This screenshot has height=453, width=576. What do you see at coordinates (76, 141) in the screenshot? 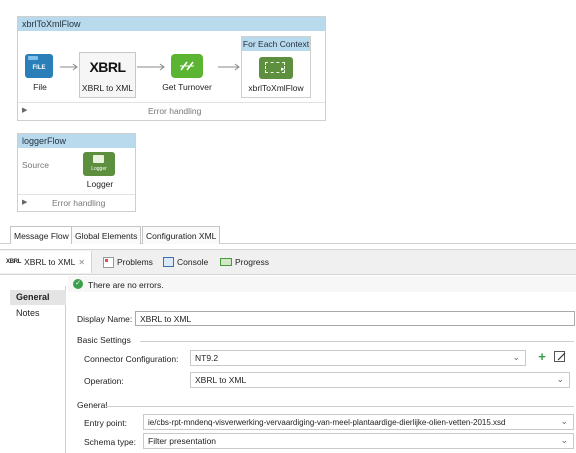
I see `flow-title: loggerFlow` at bounding box center [76, 141].